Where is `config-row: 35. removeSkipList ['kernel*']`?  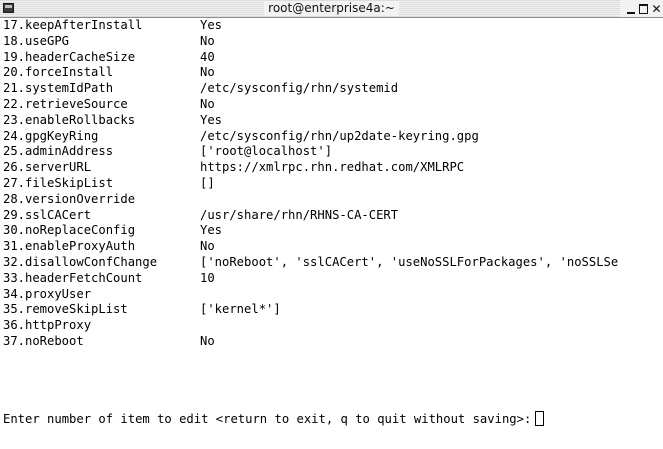 config-row: 35. removeSkipList ['kernel*'] is located at coordinates (333, 310).